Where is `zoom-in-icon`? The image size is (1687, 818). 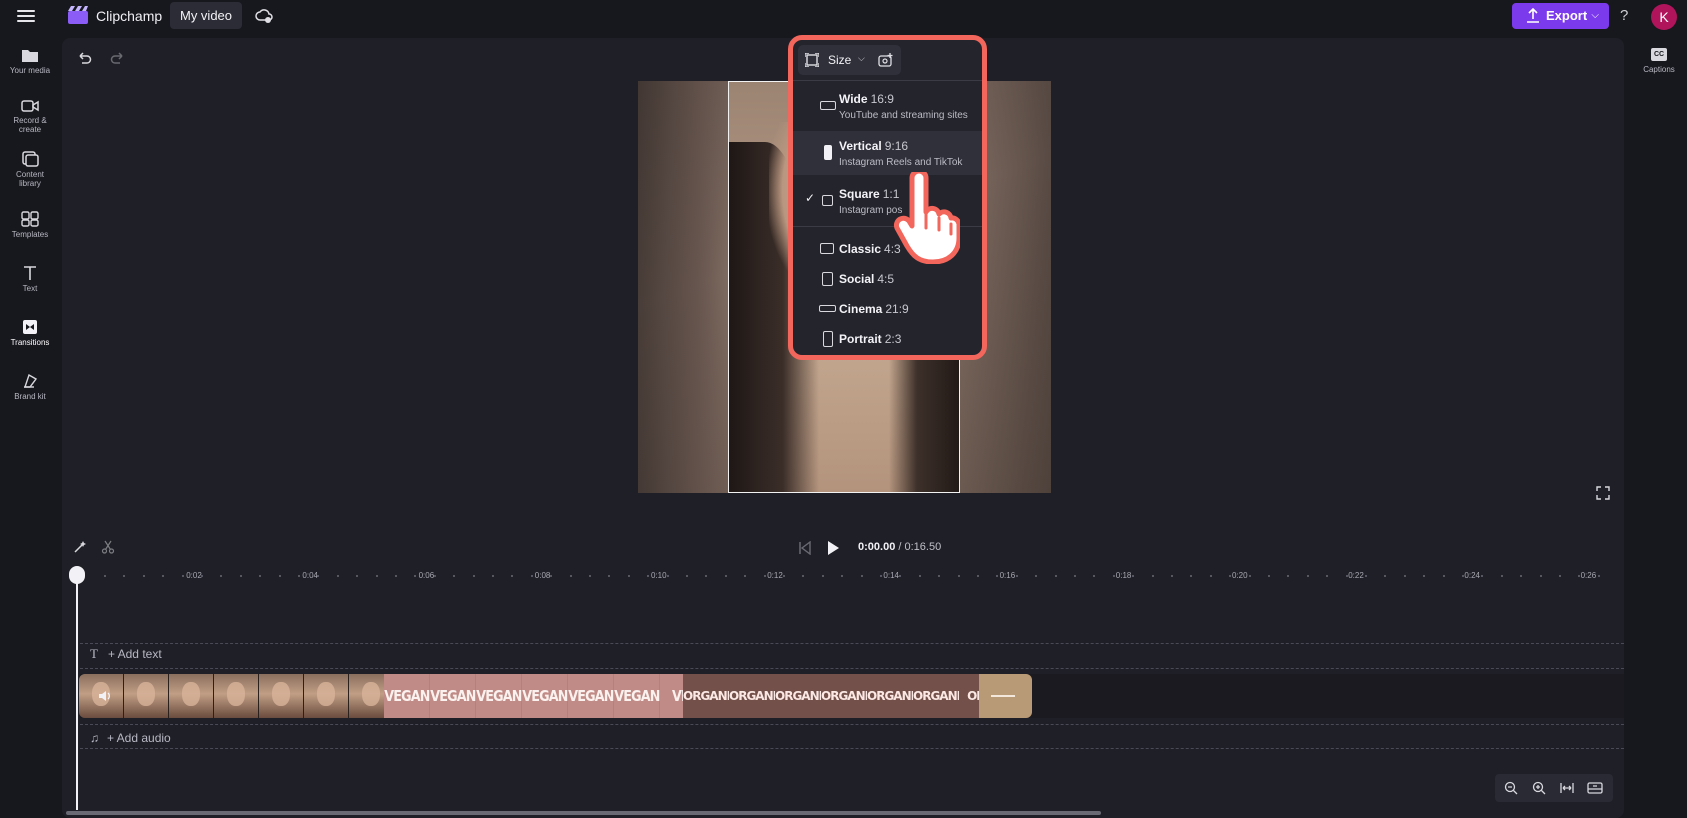 zoom-in-icon is located at coordinates (1539, 788).